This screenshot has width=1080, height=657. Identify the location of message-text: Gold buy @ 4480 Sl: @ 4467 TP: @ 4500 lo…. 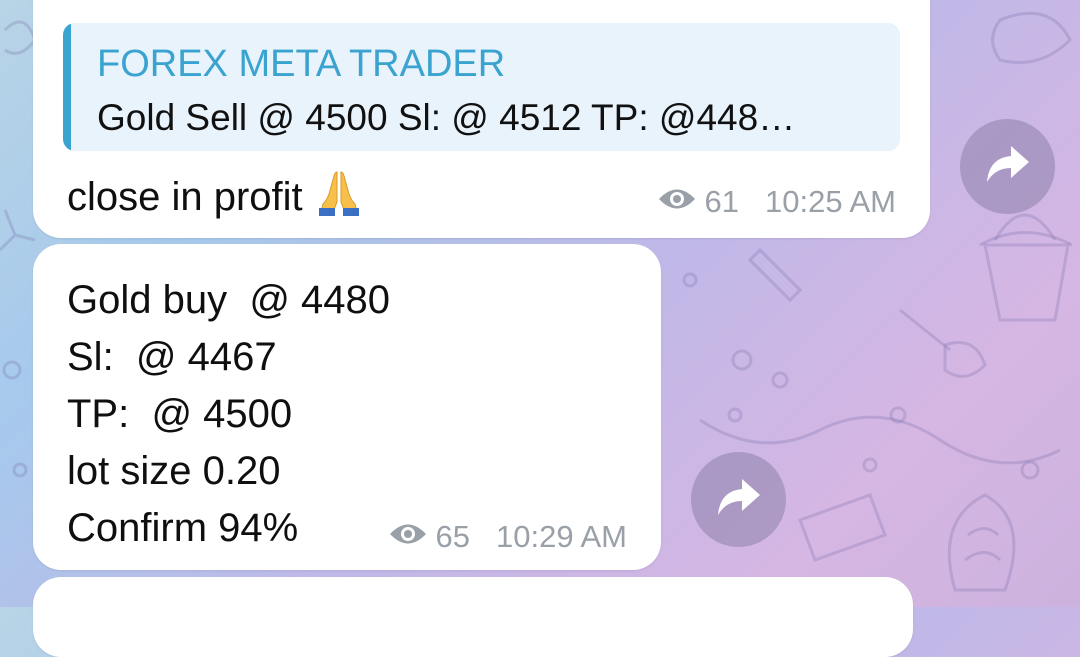
(228, 414).